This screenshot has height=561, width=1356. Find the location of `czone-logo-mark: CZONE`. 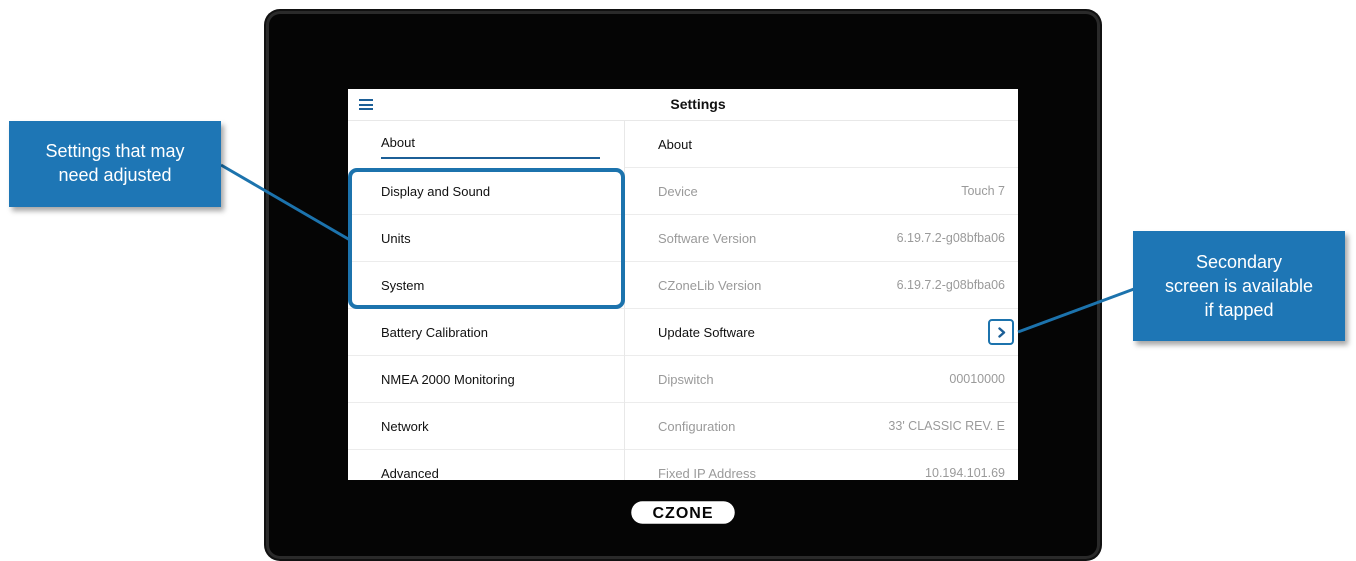

czone-logo-mark: CZONE is located at coordinates (683, 512).